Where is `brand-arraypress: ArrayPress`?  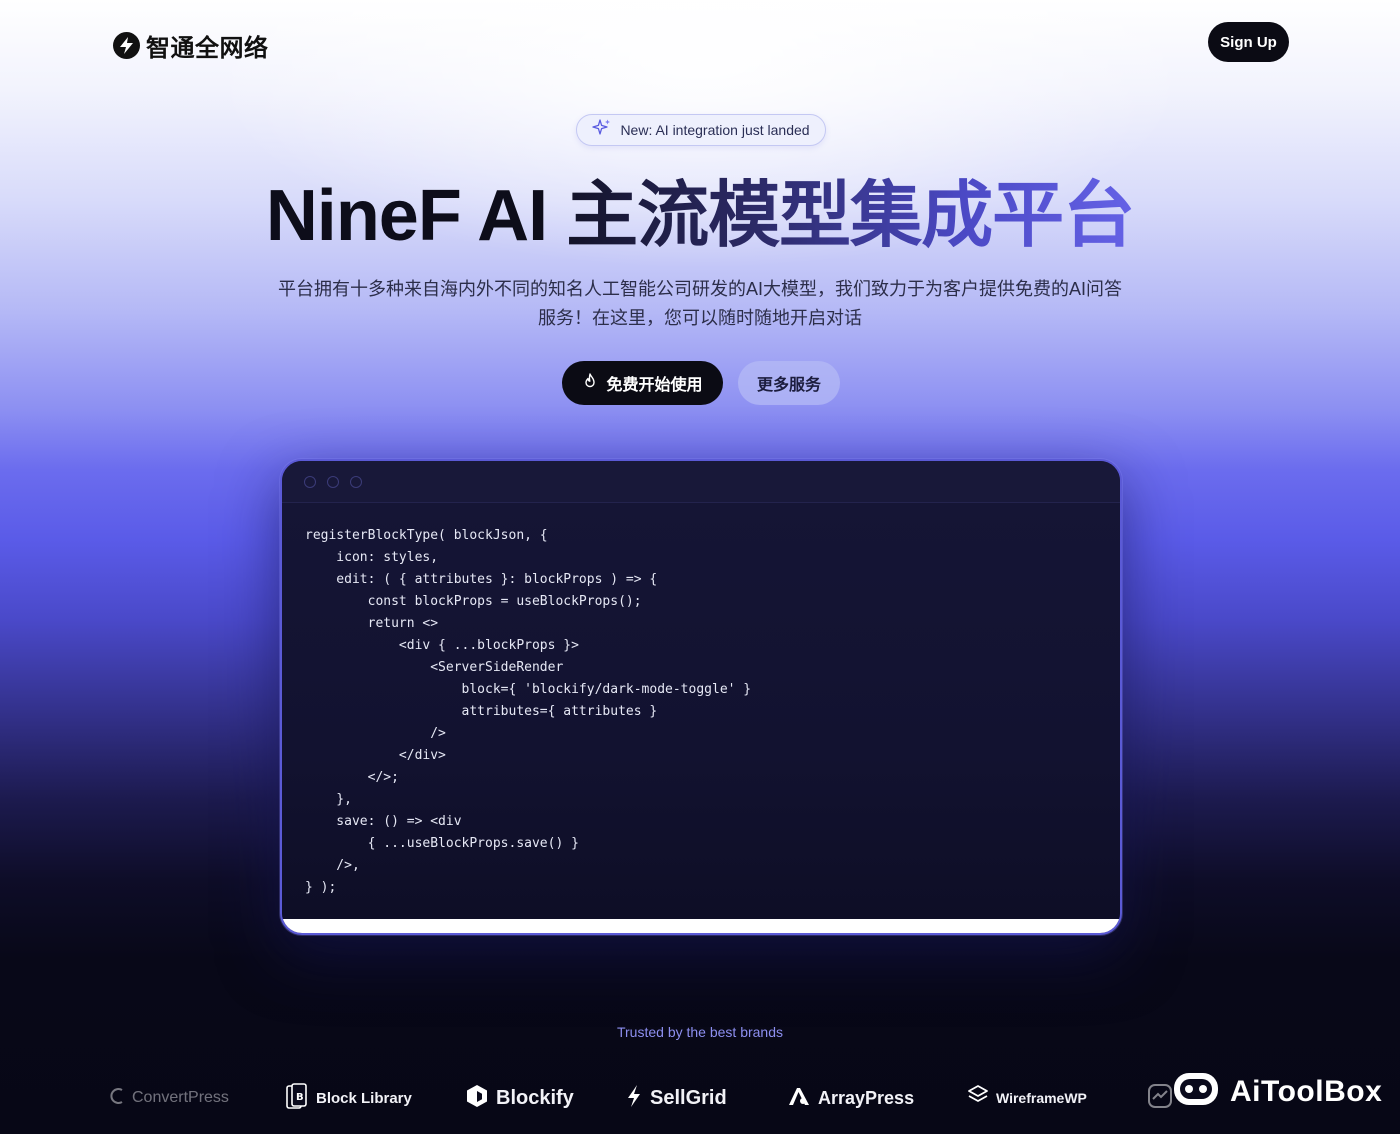
brand-arraypress: ArrayPress is located at coordinates (851, 1098).